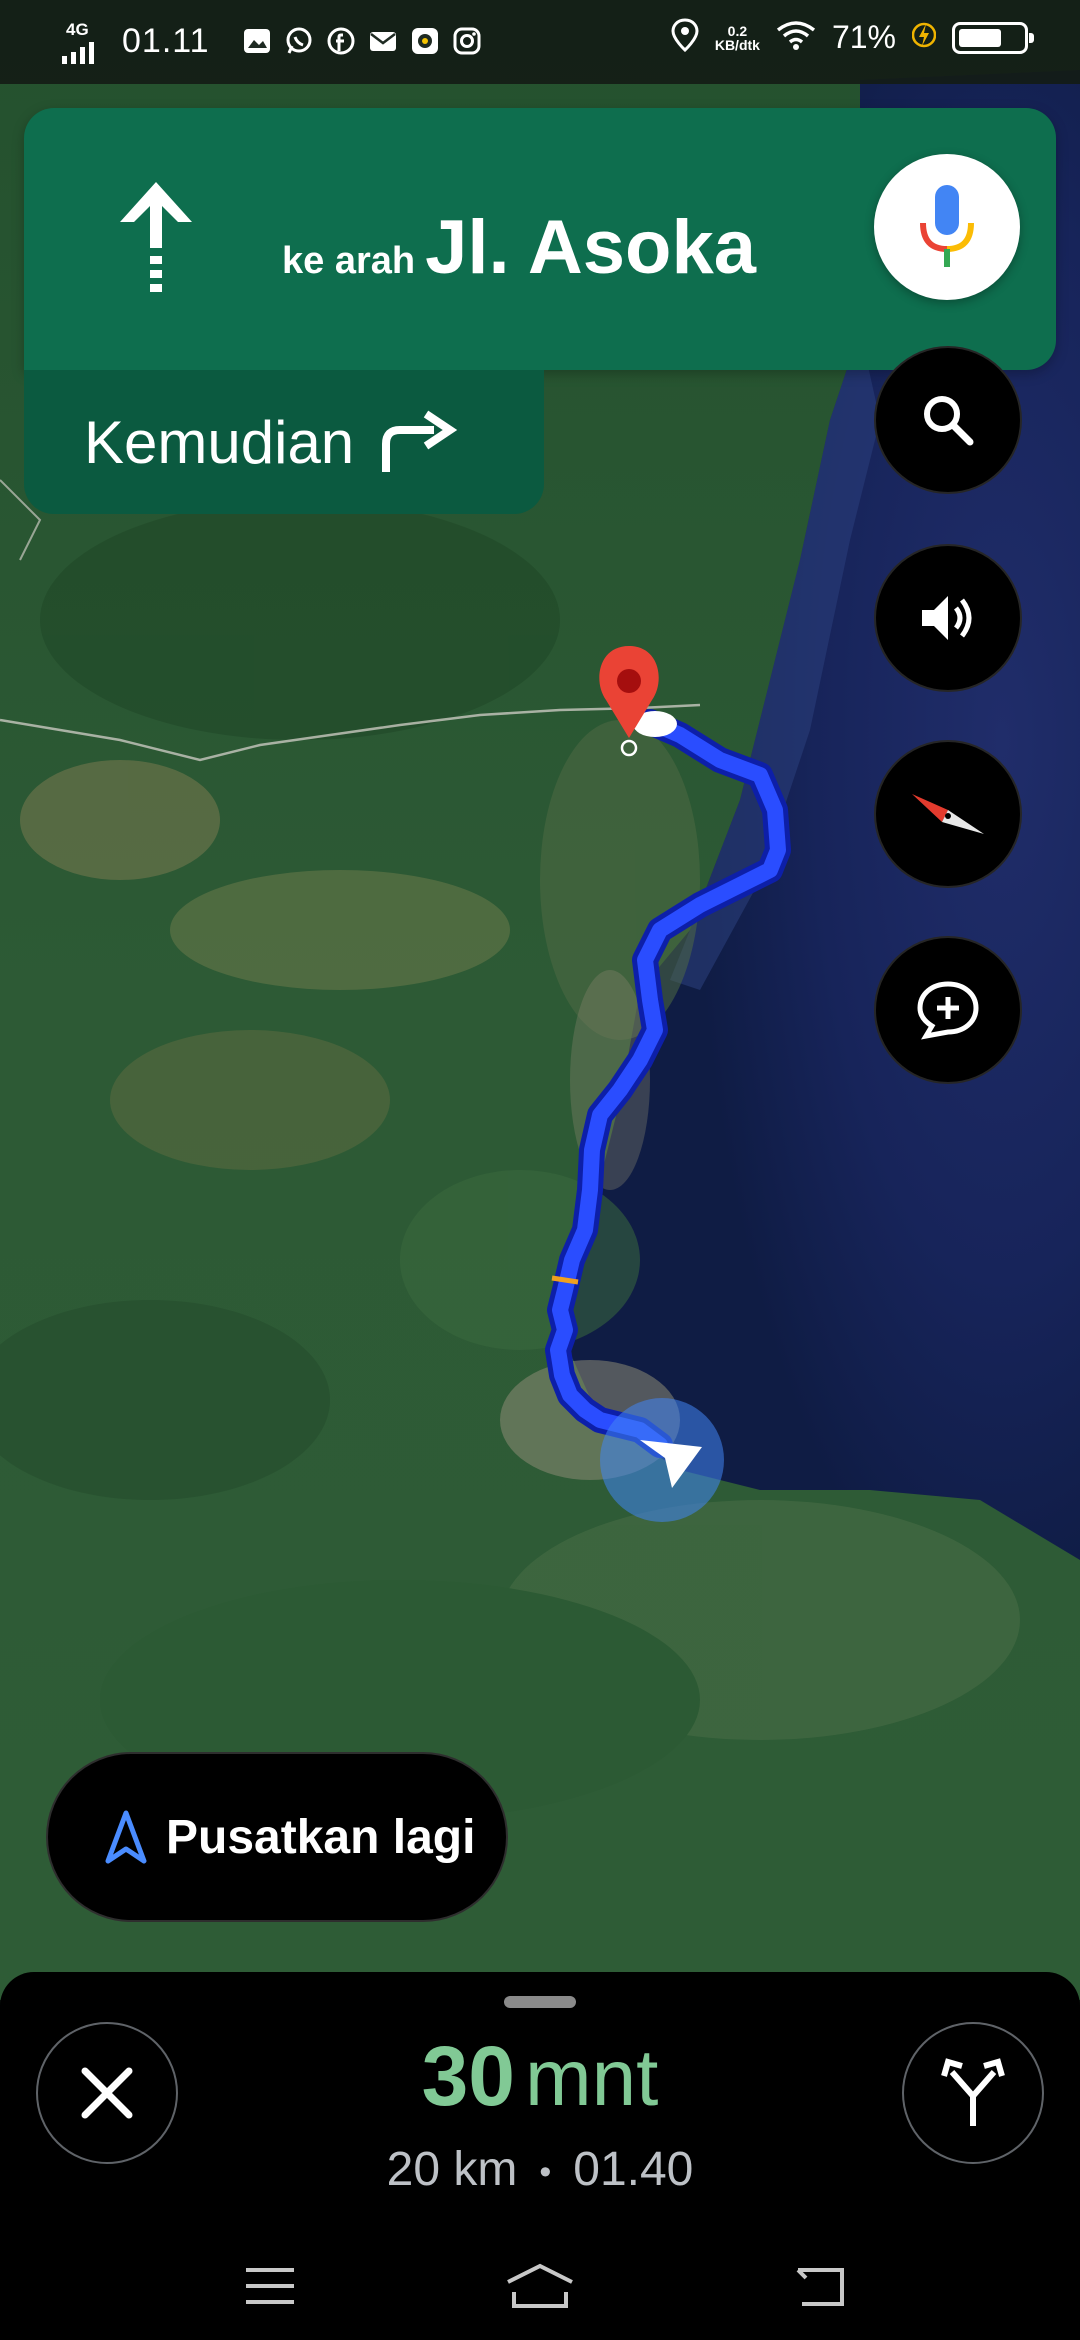  What do you see at coordinates (299, 41) in the screenshot?
I see `whatsapp-icon` at bounding box center [299, 41].